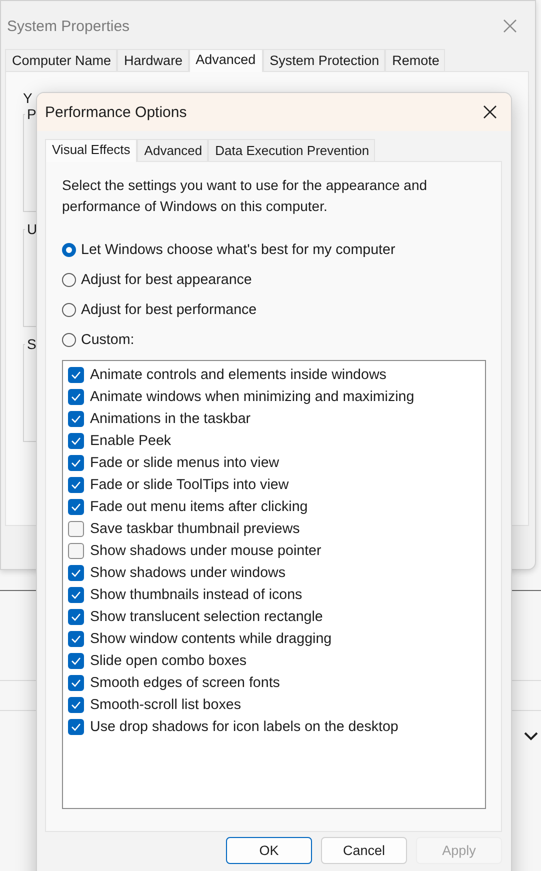 This screenshot has height=871, width=541. What do you see at coordinates (189, 485) in the screenshot?
I see `checkbox-label: Fade or slide ToolTips into view` at bounding box center [189, 485].